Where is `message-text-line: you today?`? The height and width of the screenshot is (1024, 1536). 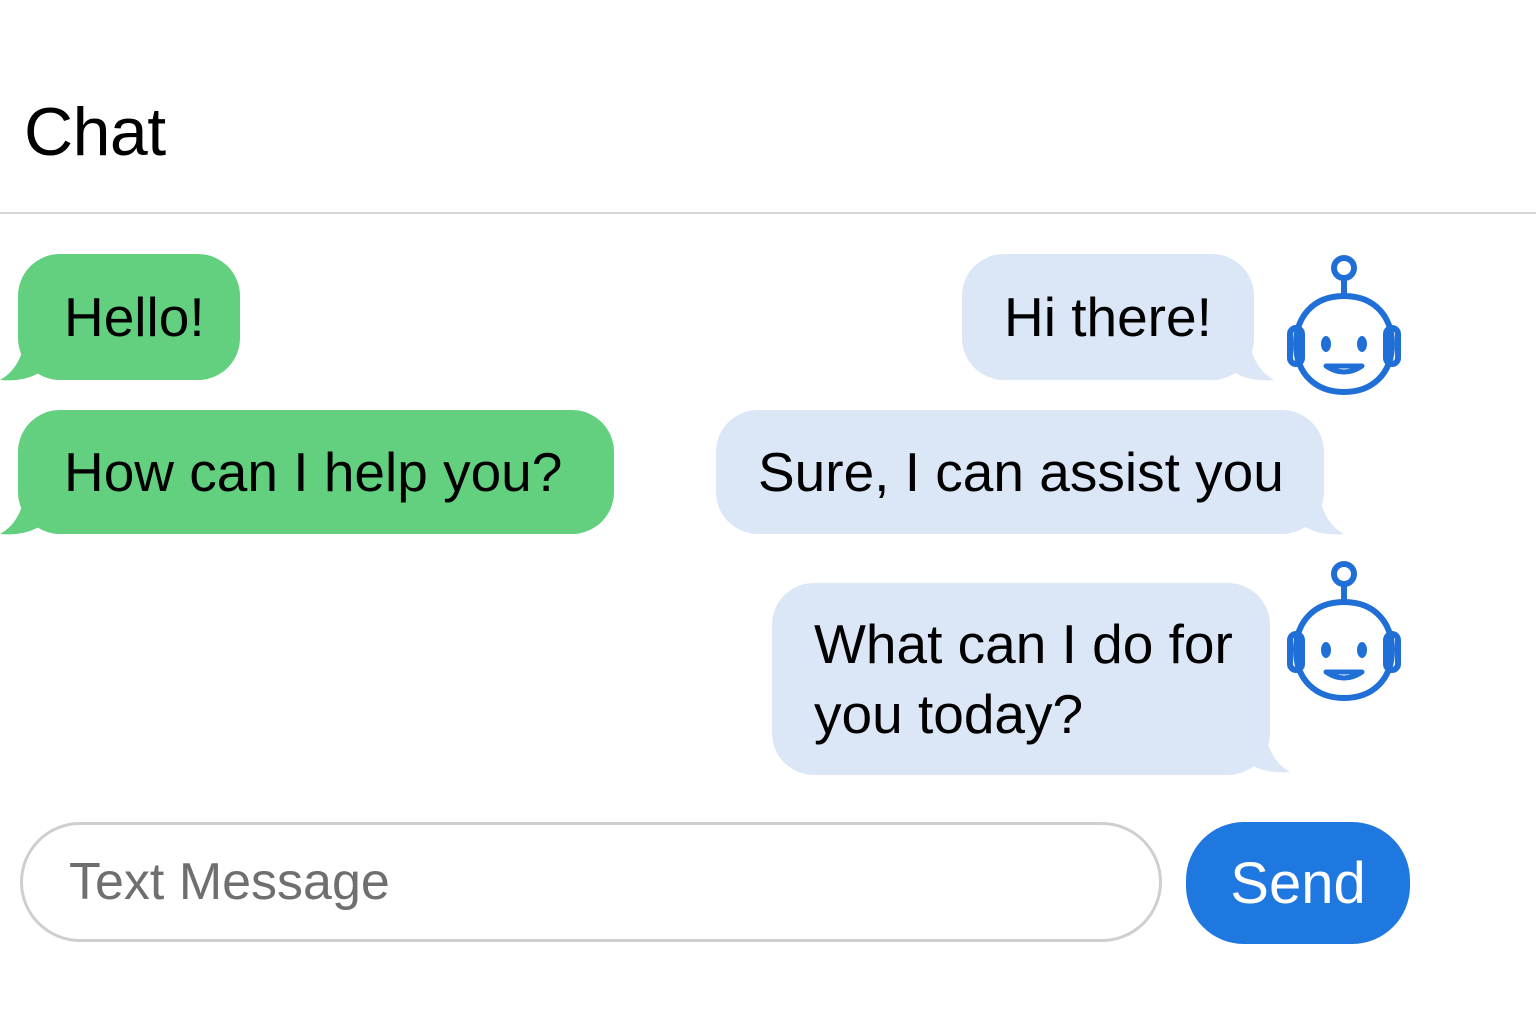
message-text-line: you today? is located at coordinates (949, 714).